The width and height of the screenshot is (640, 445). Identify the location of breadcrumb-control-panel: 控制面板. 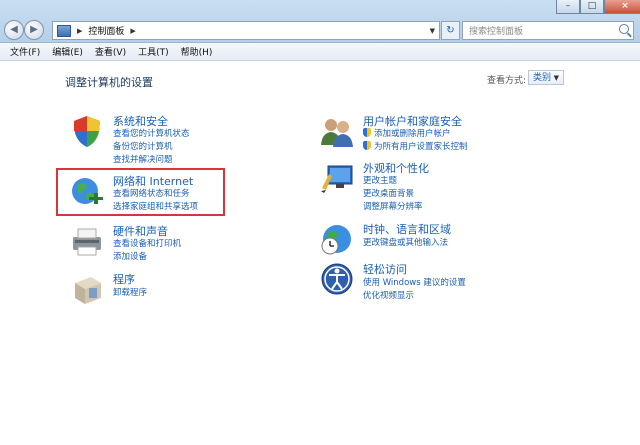
(106, 30).